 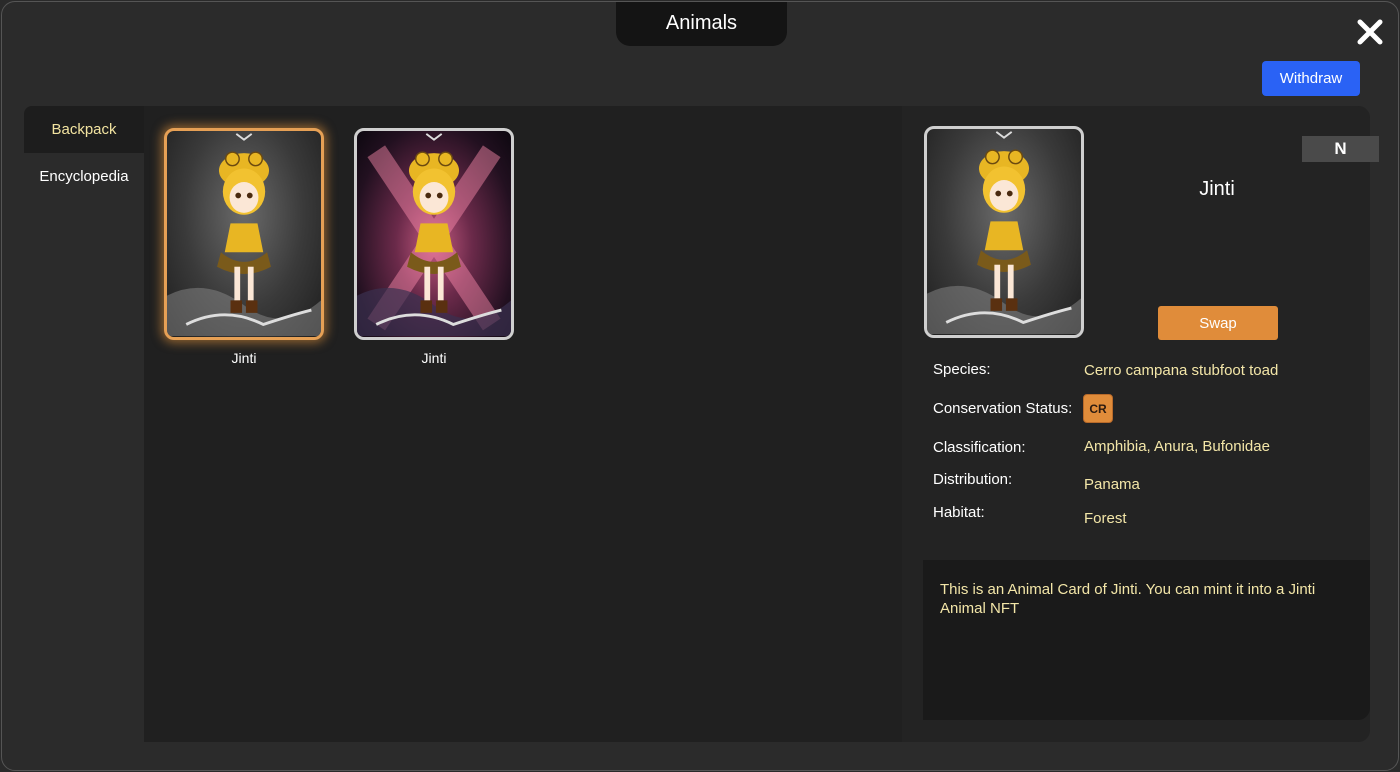 I want to click on detail-card-frame, so click(x=1004, y=232).